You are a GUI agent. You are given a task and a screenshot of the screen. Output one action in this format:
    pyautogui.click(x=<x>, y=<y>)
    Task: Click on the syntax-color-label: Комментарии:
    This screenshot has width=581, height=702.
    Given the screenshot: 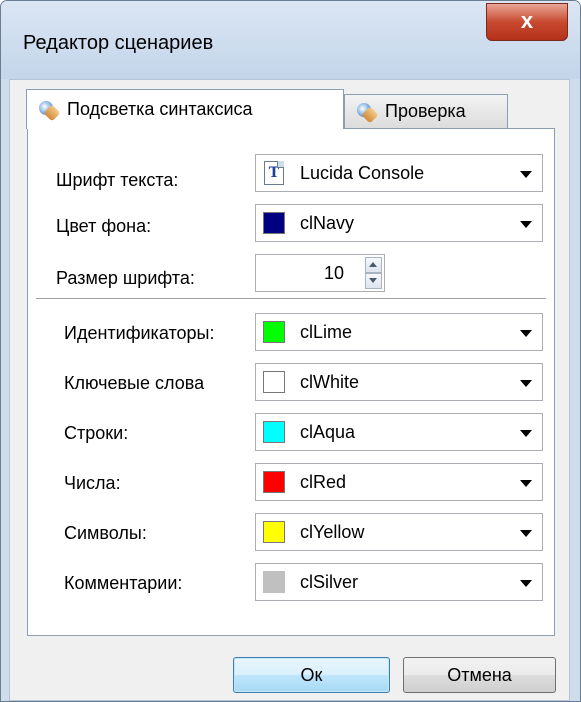 What is the action you would take?
    pyautogui.click(x=123, y=583)
    